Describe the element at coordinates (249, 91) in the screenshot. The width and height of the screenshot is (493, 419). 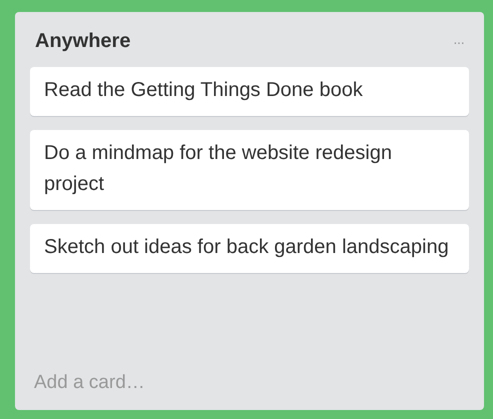
I see `task-card: Read the Getting Things Done book` at that location.